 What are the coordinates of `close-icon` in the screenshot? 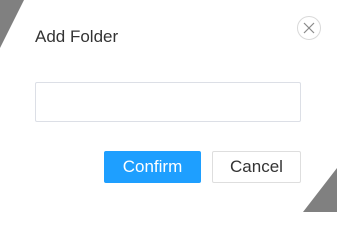 It's located at (309, 28).